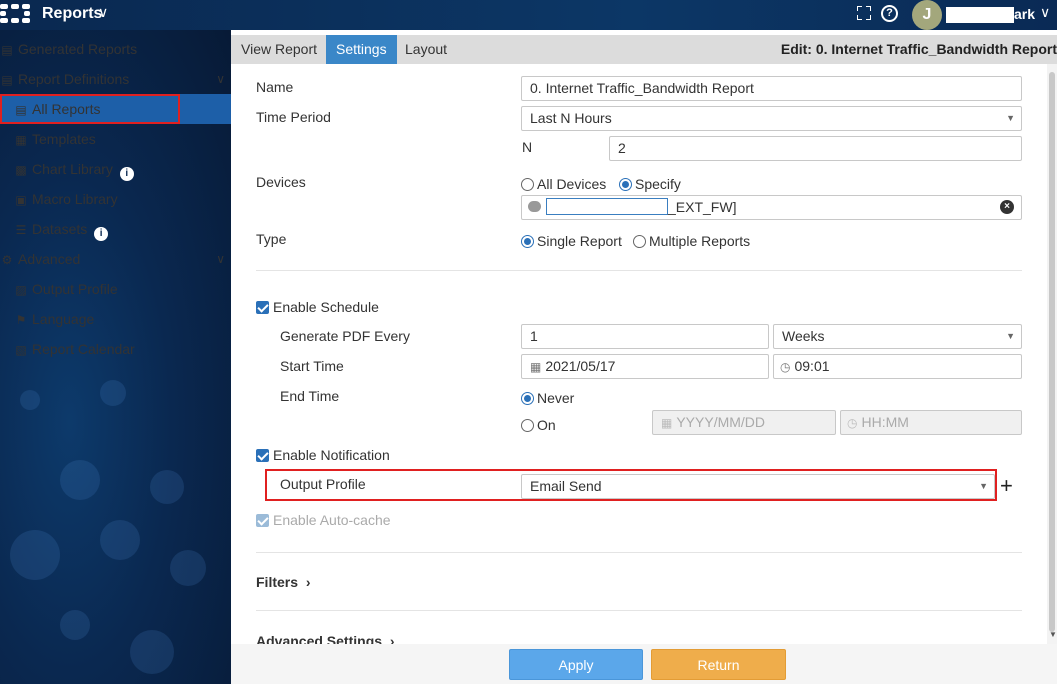 The height and width of the screenshot is (684, 1057). Describe the element at coordinates (556, 398) in the screenshot. I see `never-label: Never` at that location.